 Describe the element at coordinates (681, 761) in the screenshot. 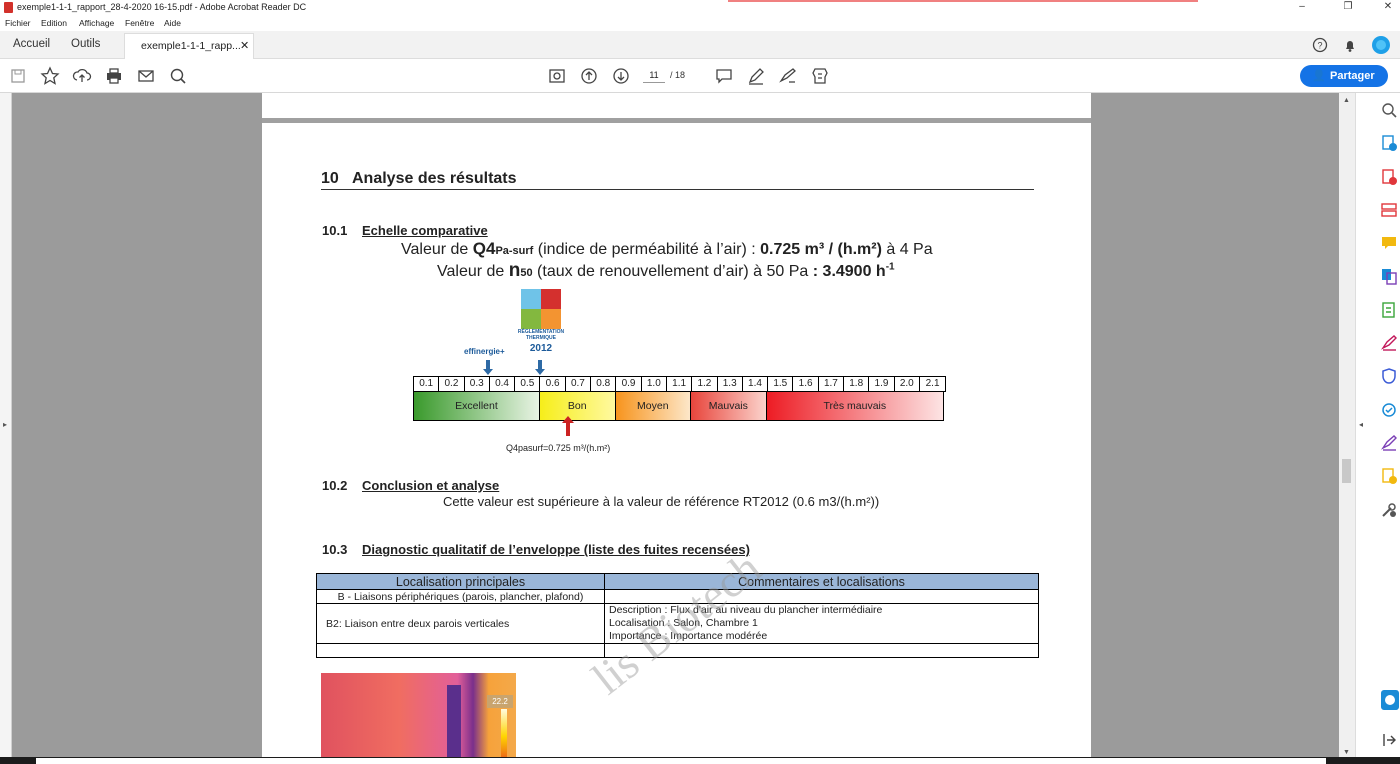

I see `taskbar-search` at that location.